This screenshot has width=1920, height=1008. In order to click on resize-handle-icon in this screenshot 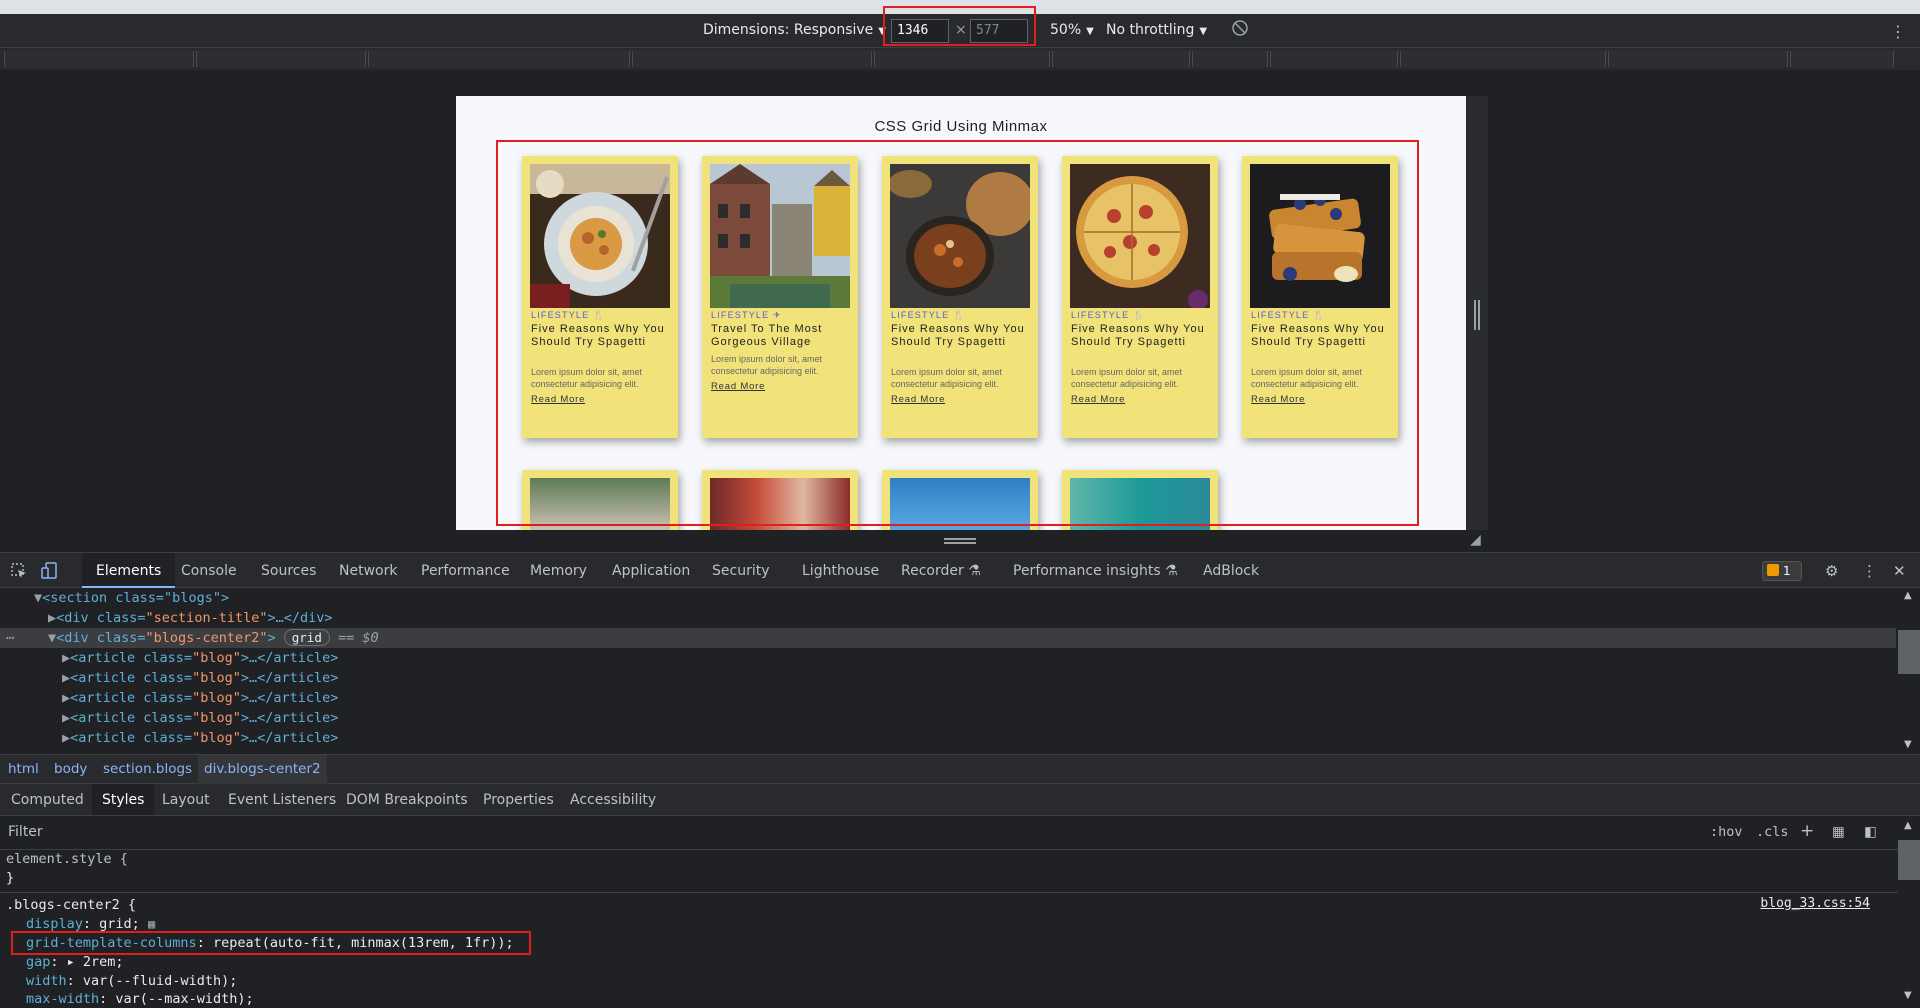, I will do `click(1477, 315)`.